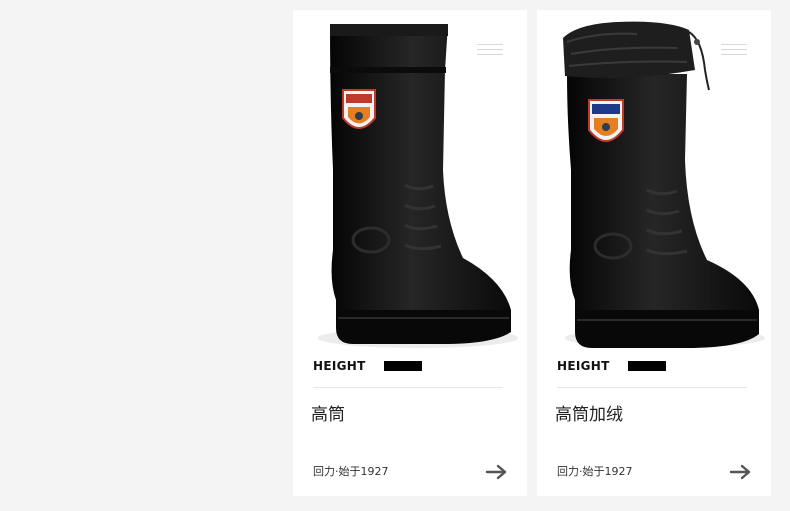 This screenshot has height=511, width=790. Describe the element at coordinates (589, 412) in the screenshot. I see `product-name: 高筒加绒` at that location.